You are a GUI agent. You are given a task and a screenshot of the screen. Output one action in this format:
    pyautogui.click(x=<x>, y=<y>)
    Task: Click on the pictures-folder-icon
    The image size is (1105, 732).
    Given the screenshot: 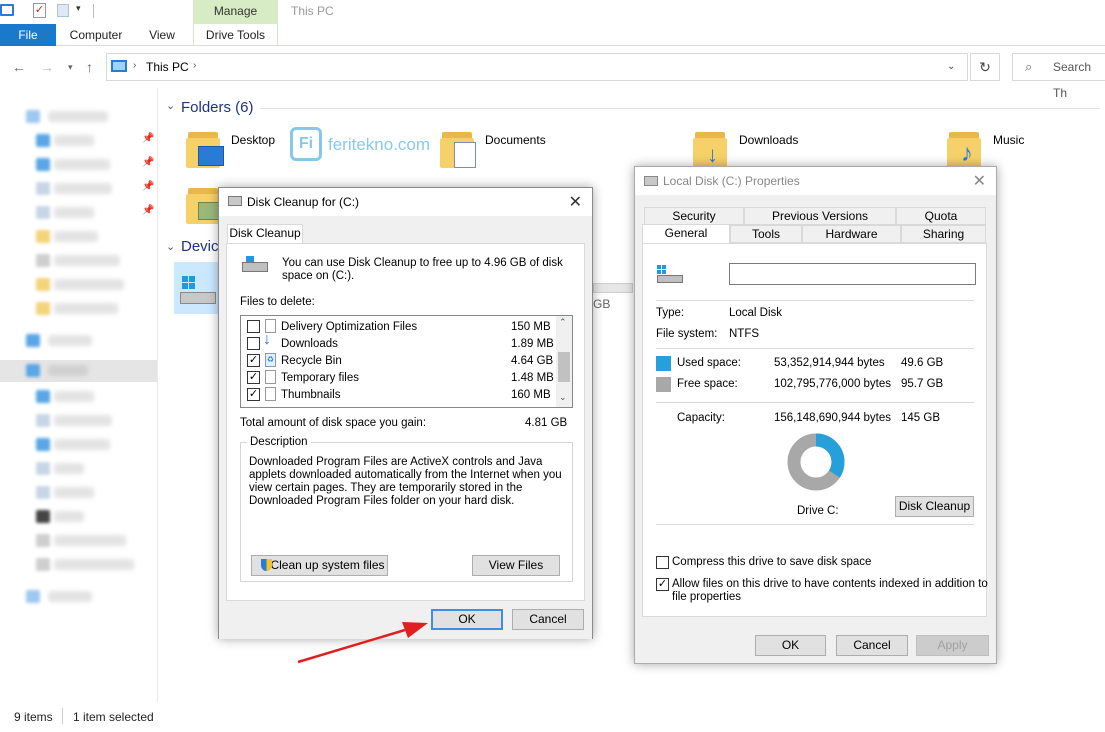 What is the action you would take?
    pyautogui.click(x=204, y=204)
    